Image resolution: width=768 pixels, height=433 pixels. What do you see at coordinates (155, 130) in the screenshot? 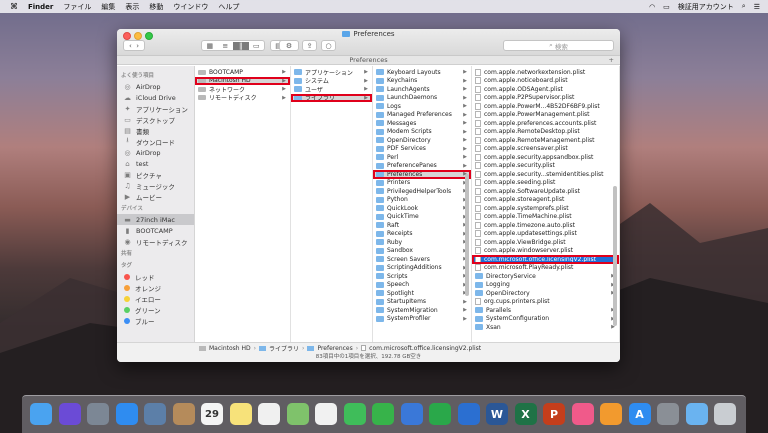
I see `sidebar-item-favorites: ▤ 書類` at bounding box center [155, 130].